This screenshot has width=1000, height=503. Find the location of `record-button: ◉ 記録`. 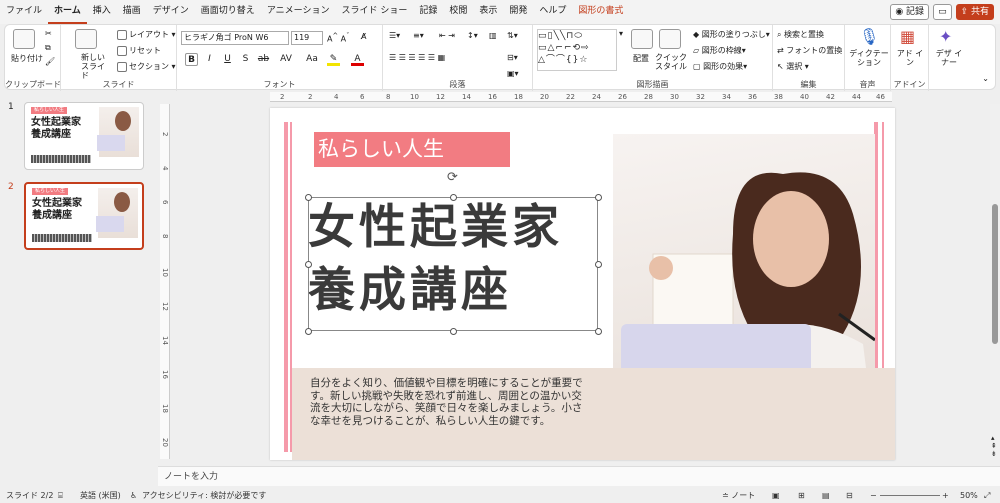

record-button: ◉ 記録 is located at coordinates (910, 12).